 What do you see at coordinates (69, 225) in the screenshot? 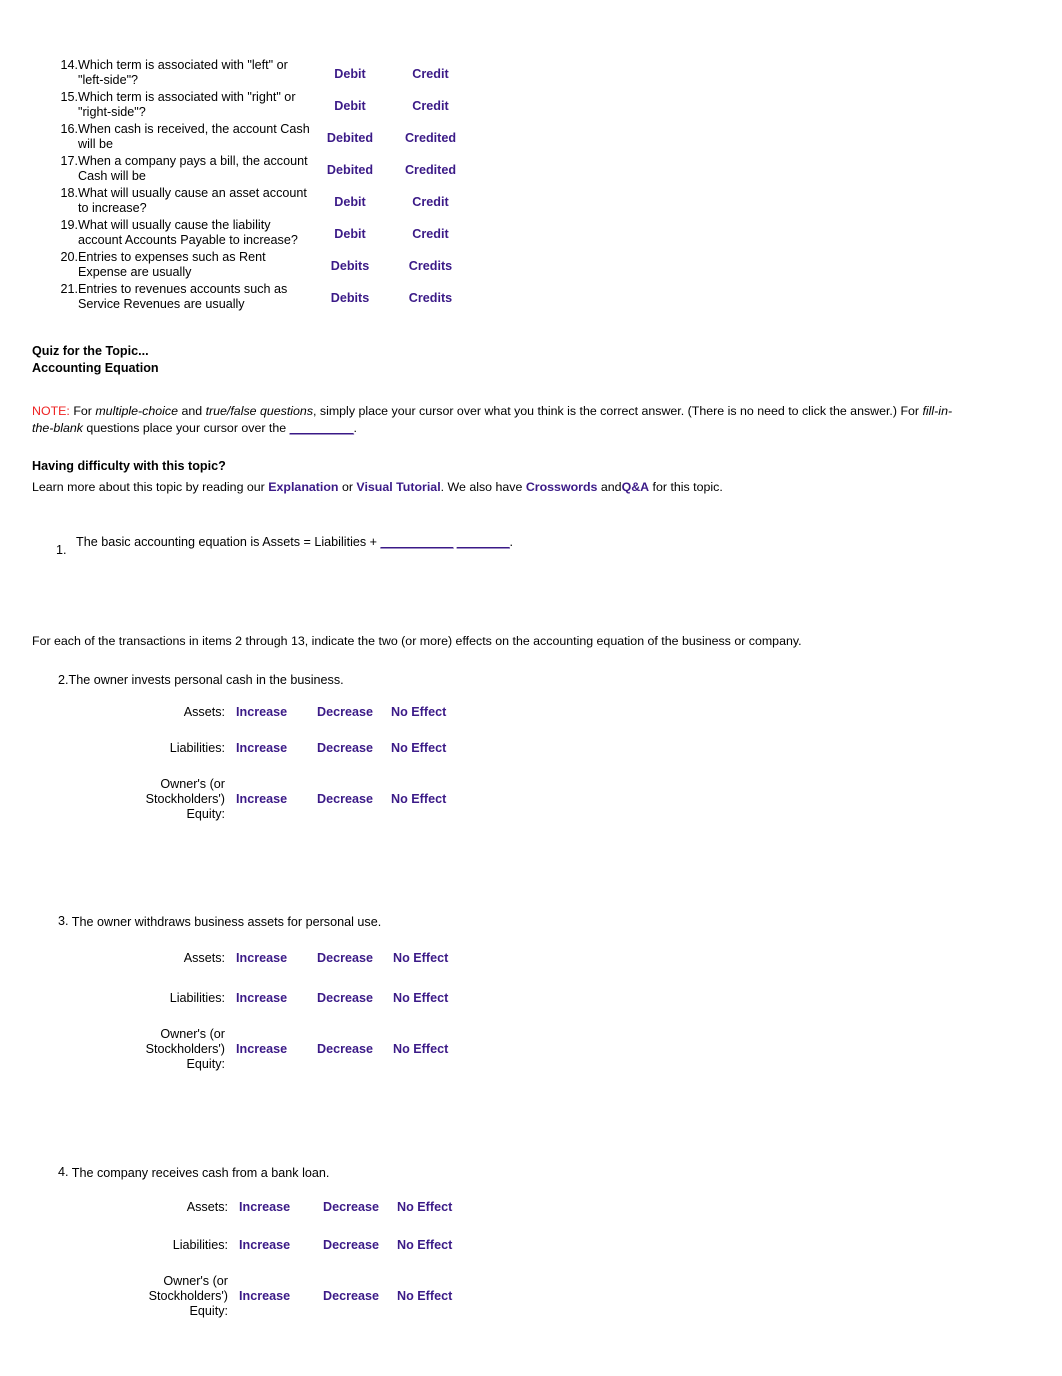
I see `question-number: 19.` at bounding box center [69, 225].